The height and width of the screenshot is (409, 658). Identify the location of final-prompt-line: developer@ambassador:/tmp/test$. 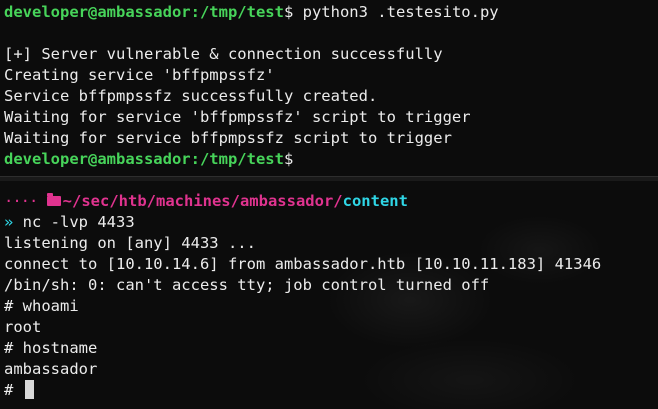
(148, 159).